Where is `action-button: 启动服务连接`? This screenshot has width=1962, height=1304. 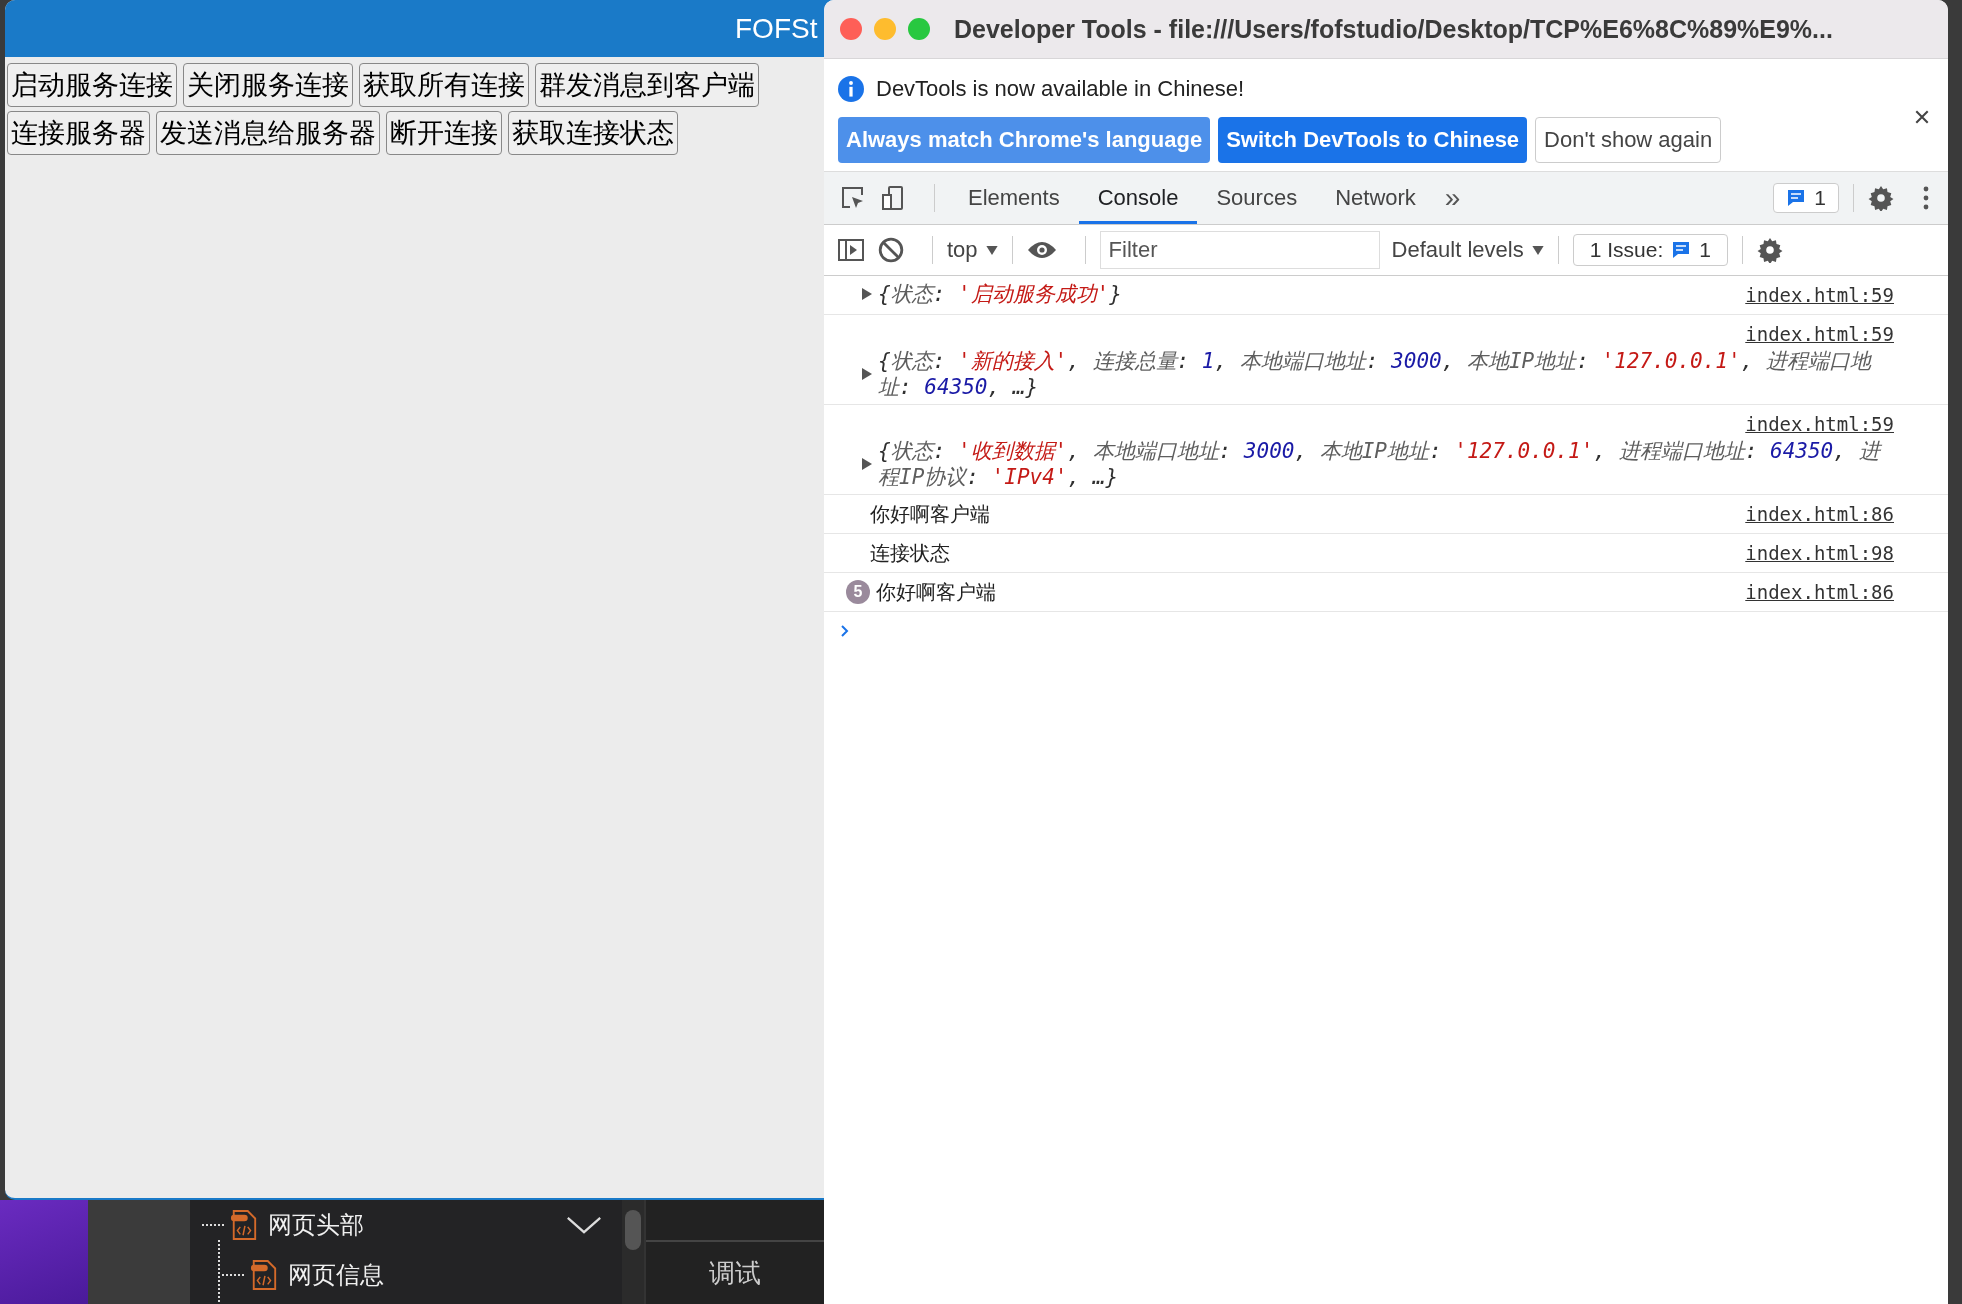 action-button: 启动服务连接 is located at coordinates (92, 85).